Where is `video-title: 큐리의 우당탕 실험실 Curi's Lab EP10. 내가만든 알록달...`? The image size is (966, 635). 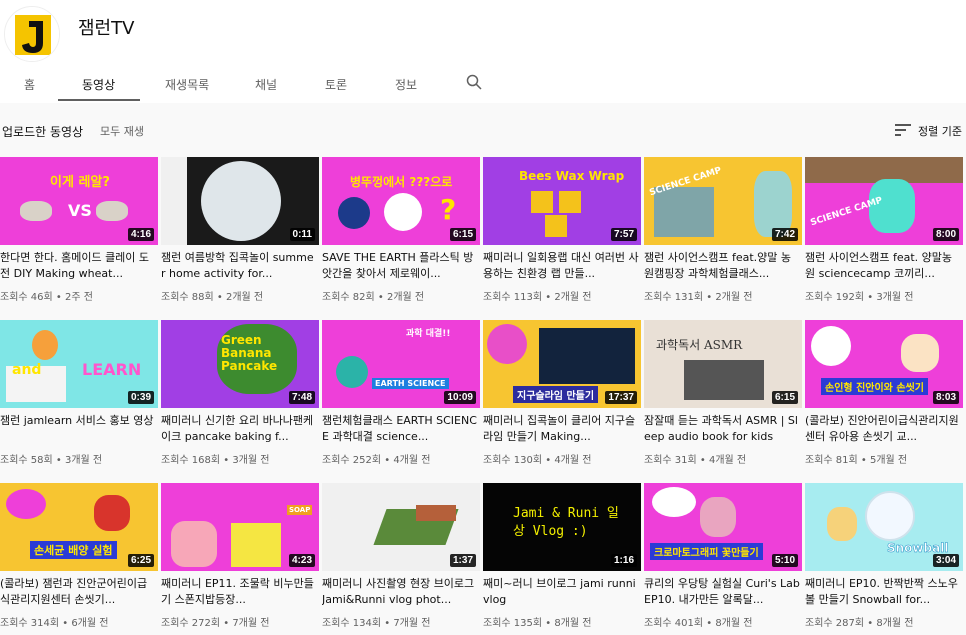
video-title: 큐리의 우당탕 실험실 Curi's Lab EP10. 내가만든 알록달... is located at coordinates (722, 592).